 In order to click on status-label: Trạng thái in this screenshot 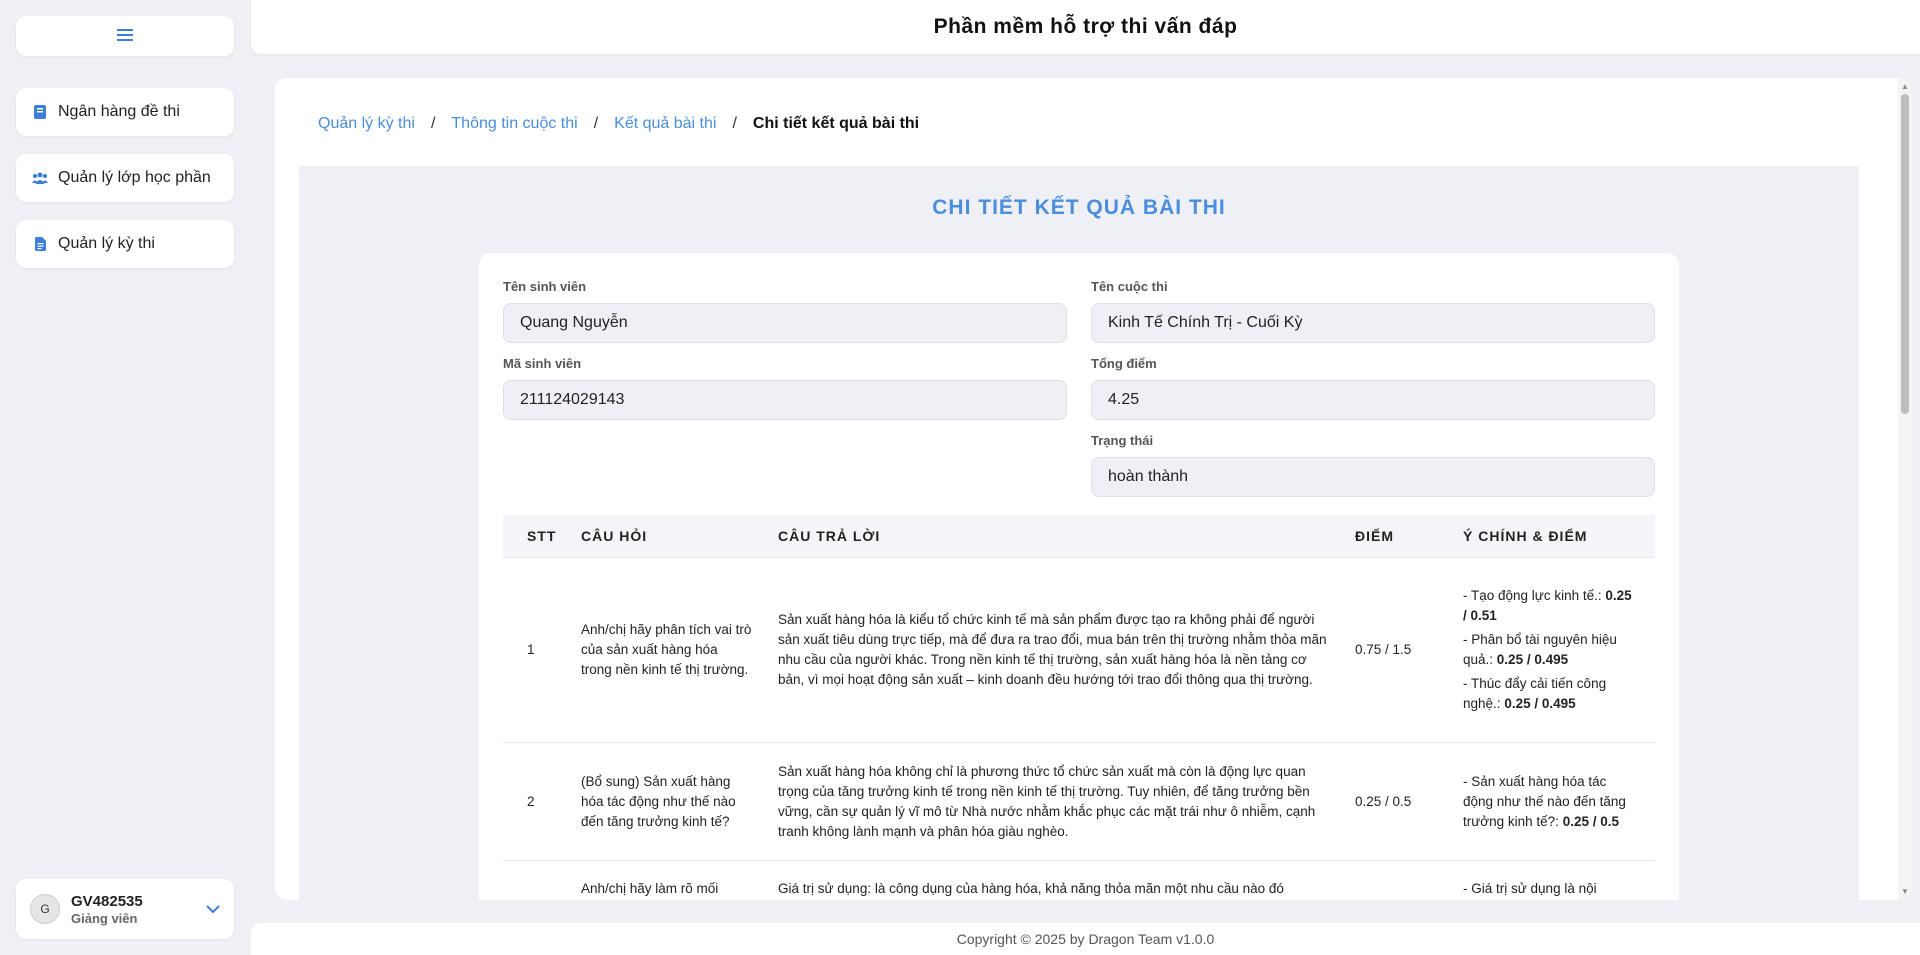, I will do `click(1122, 440)`.